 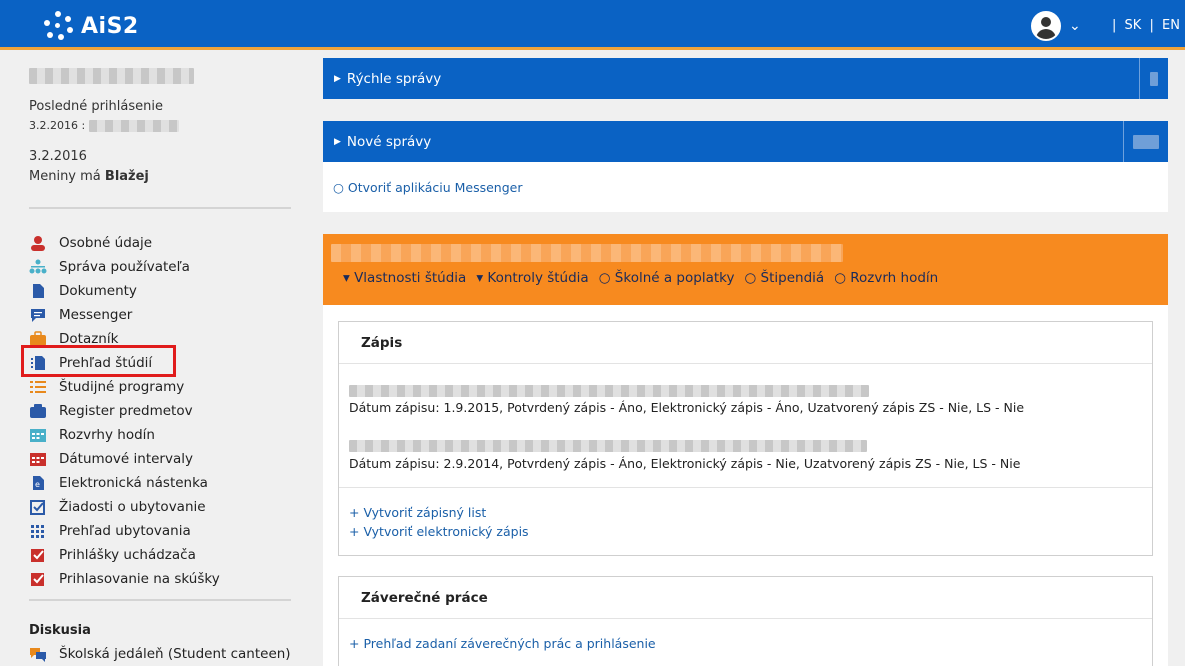 What do you see at coordinates (1075, 26) in the screenshot?
I see `chevron-down-icon: ⌄` at bounding box center [1075, 26].